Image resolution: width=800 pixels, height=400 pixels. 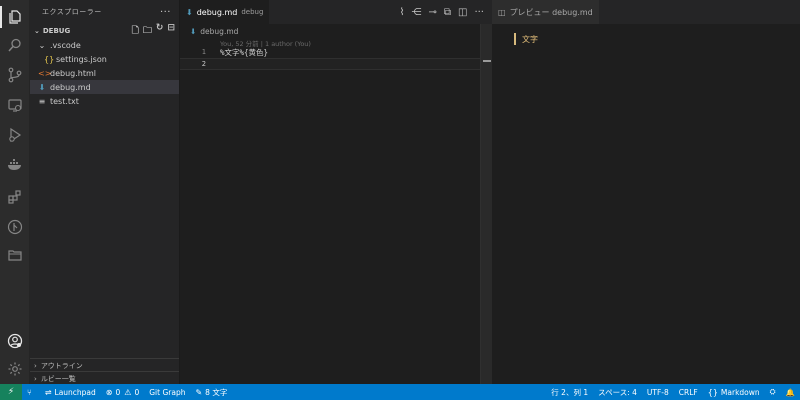 What do you see at coordinates (104, 87) in the screenshot?
I see `tree-item: ⬇ debug.md` at bounding box center [104, 87].